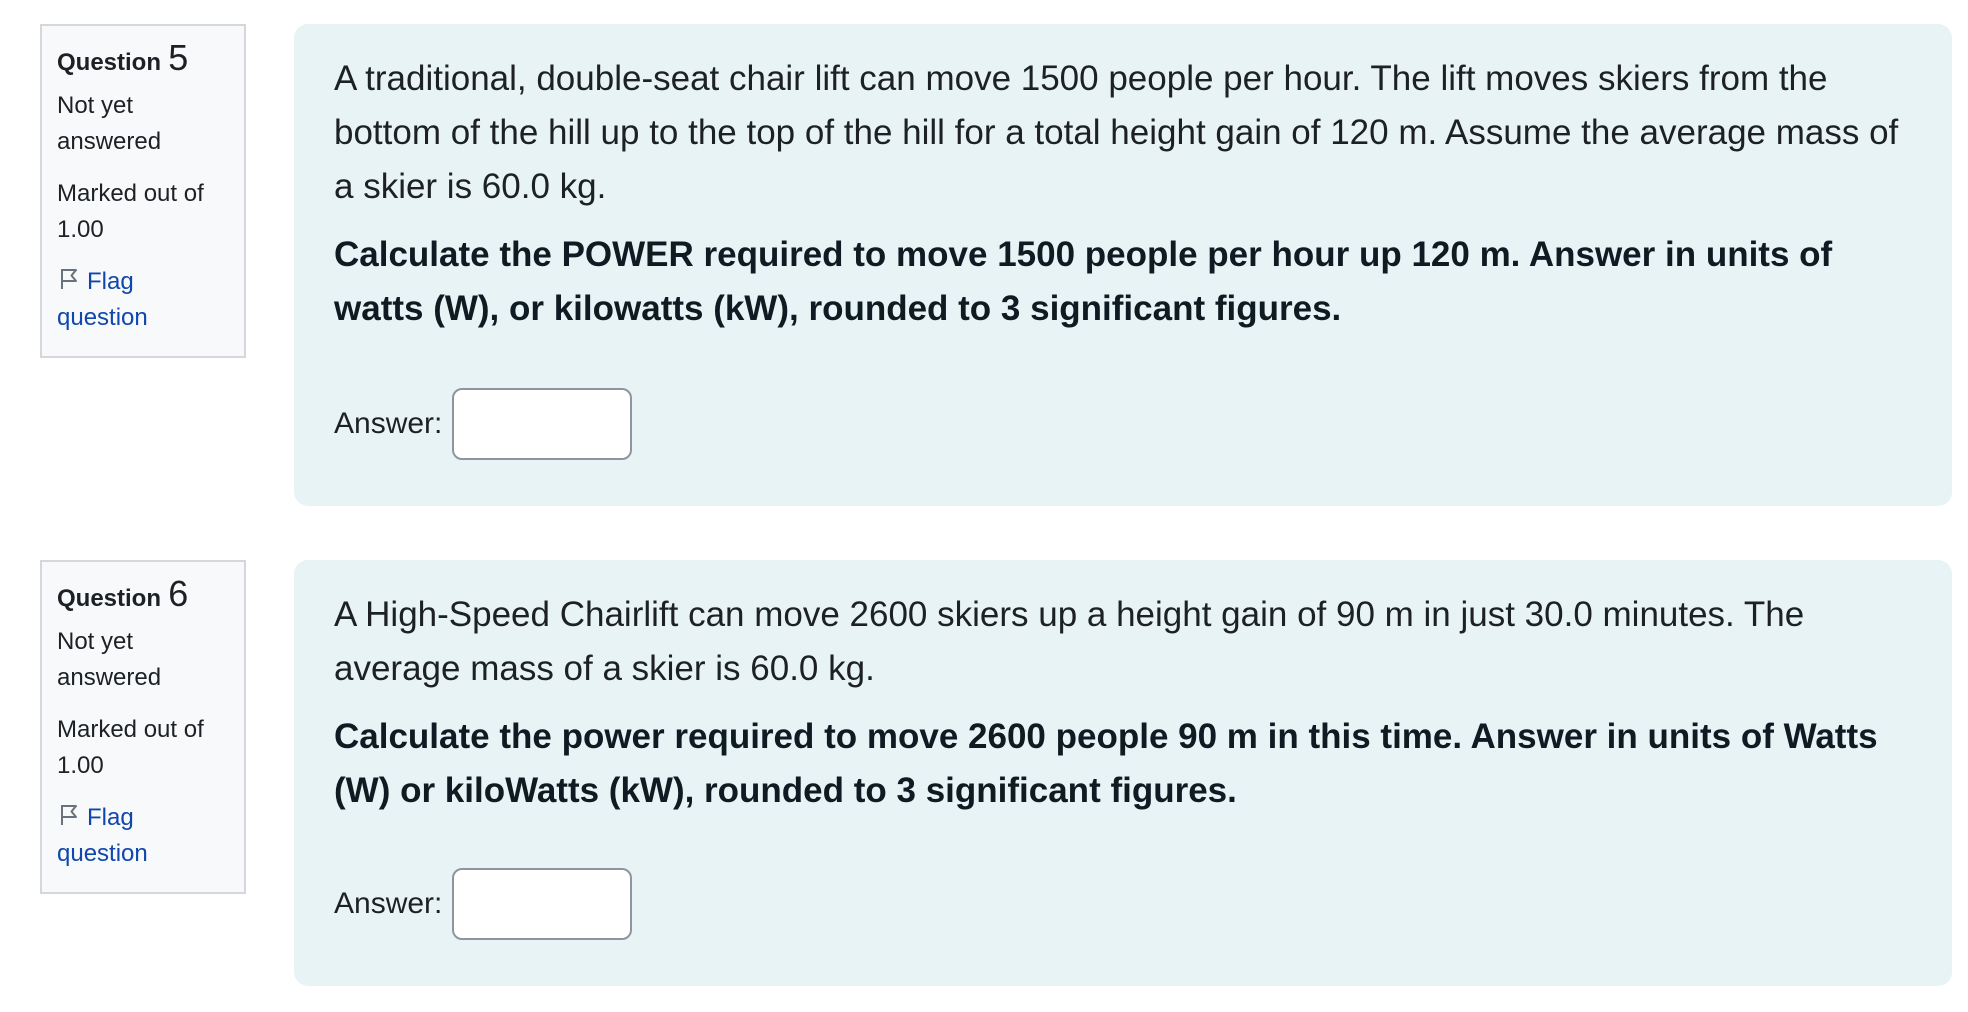  What do you see at coordinates (178, 593) in the screenshot?
I see `question-number-value: 6` at bounding box center [178, 593].